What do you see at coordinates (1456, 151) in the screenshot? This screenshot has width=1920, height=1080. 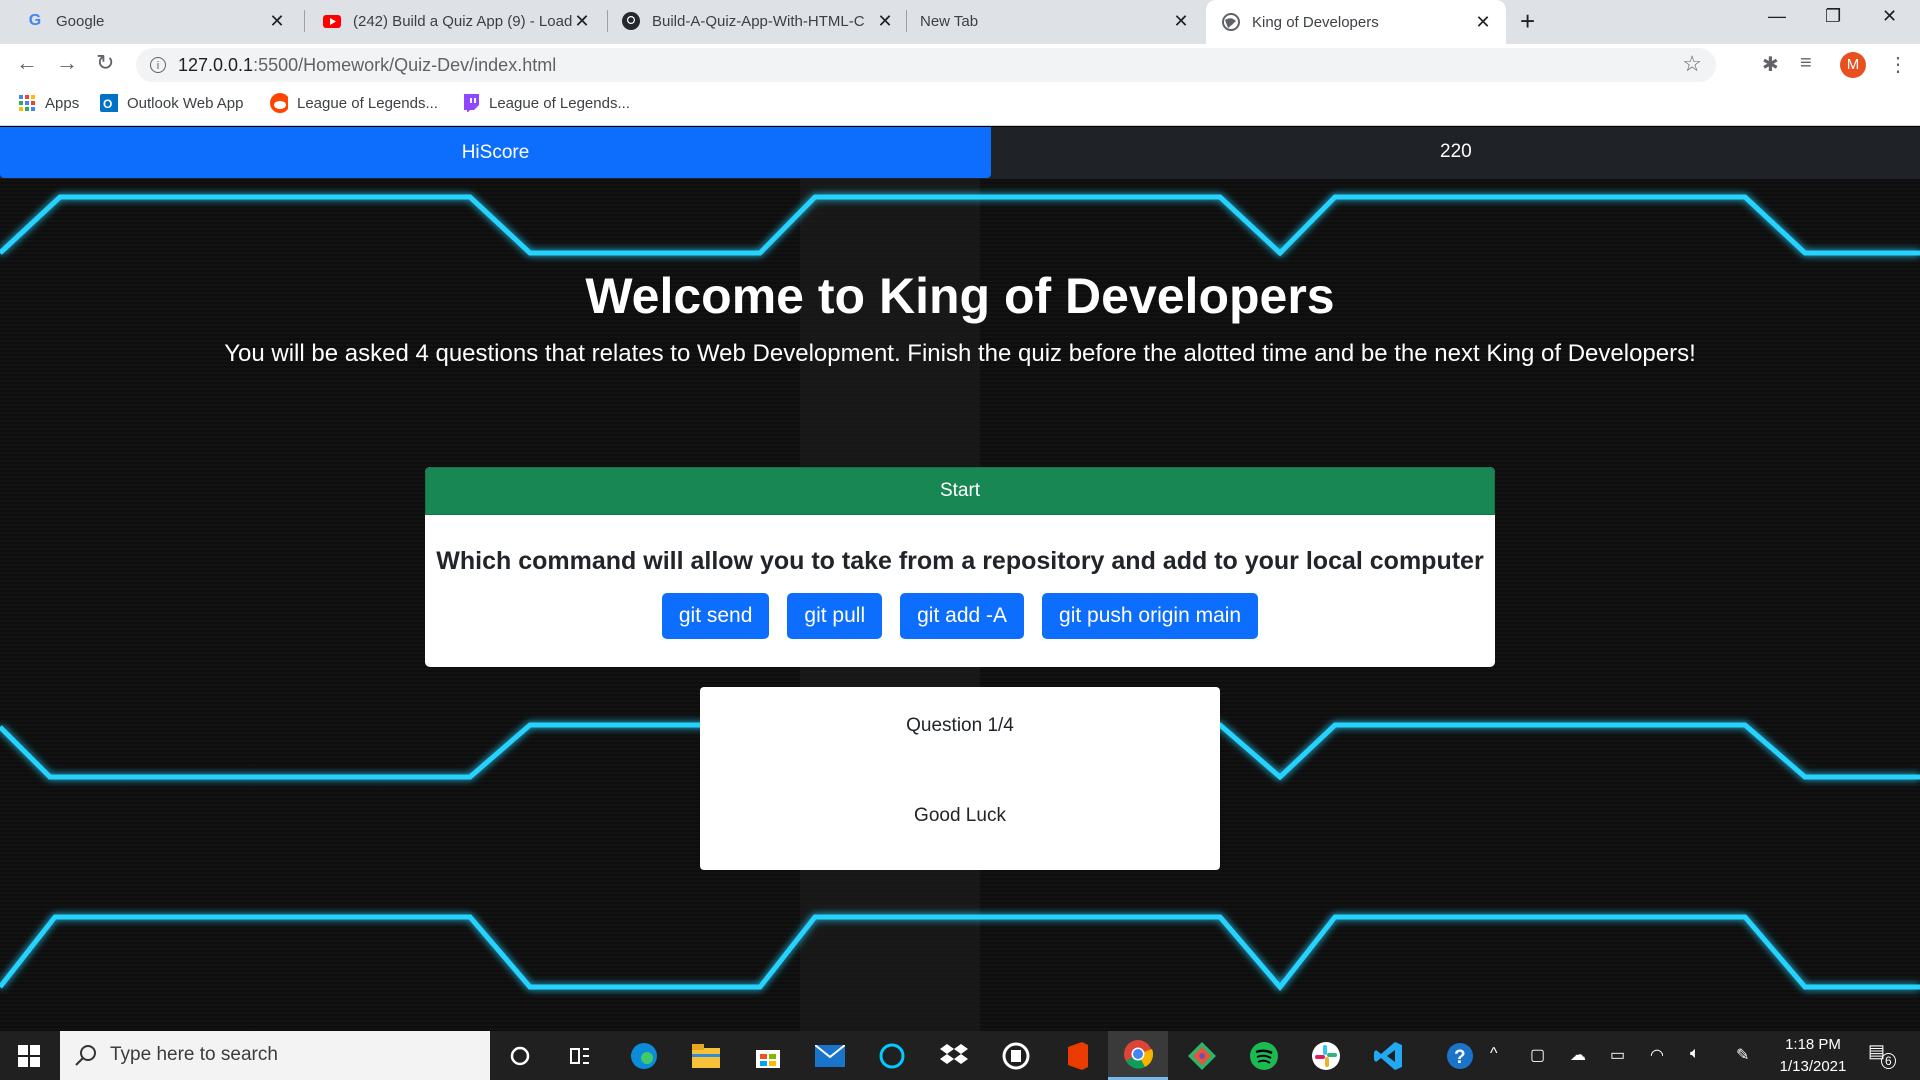 I see `timer-display: 220` at bounding box center [1456, 151].